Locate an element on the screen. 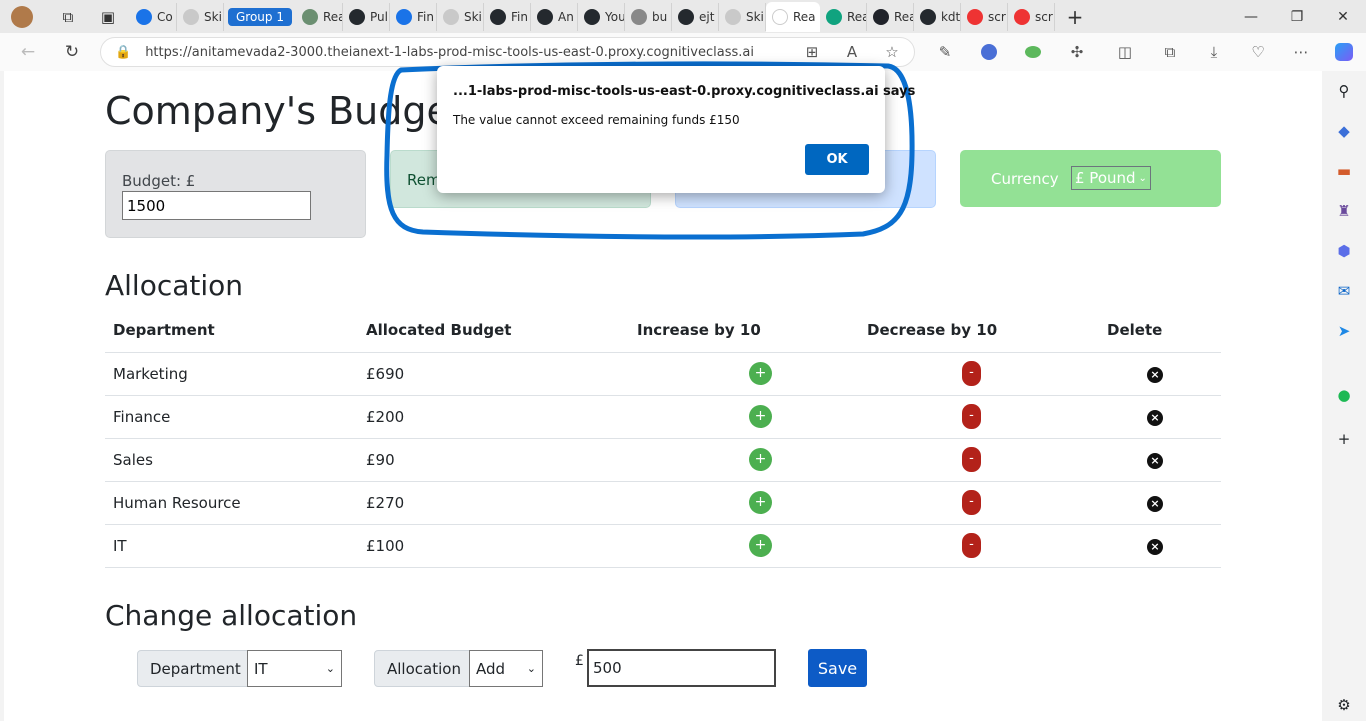 This screenshot has height=721, width=1366. close-window-icon: ✕ is located at coordinates (1343, 16).